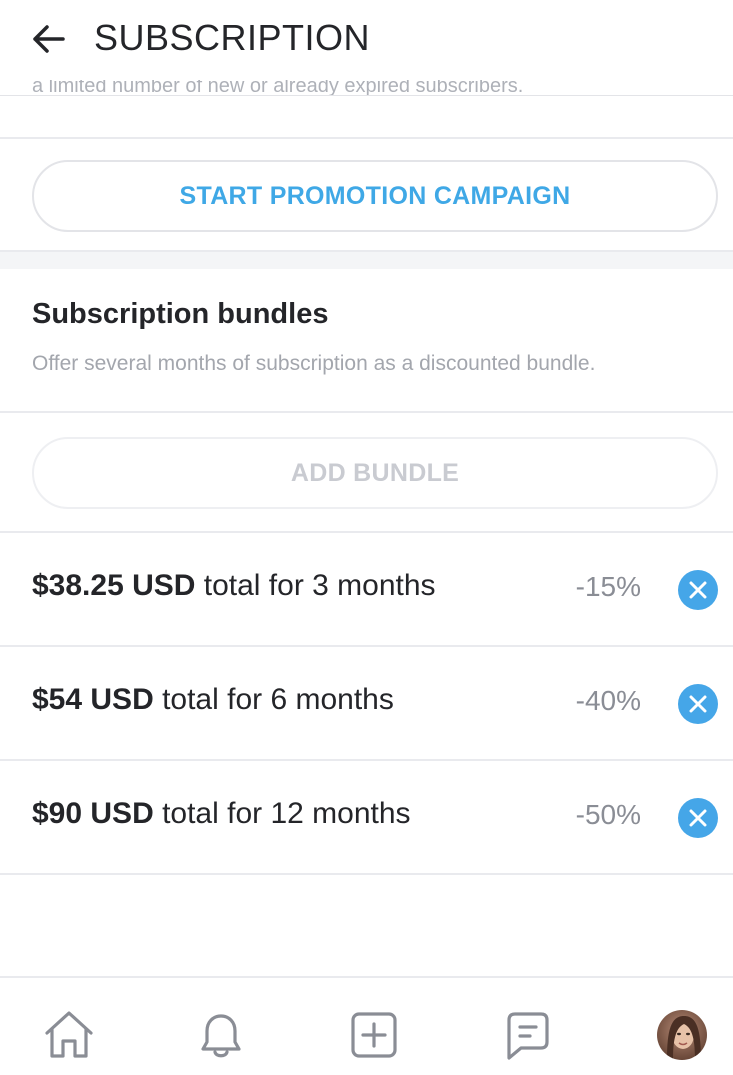 This screenshot has width=733, height=1075. I want to click on nav-home, so click(69, 1035).